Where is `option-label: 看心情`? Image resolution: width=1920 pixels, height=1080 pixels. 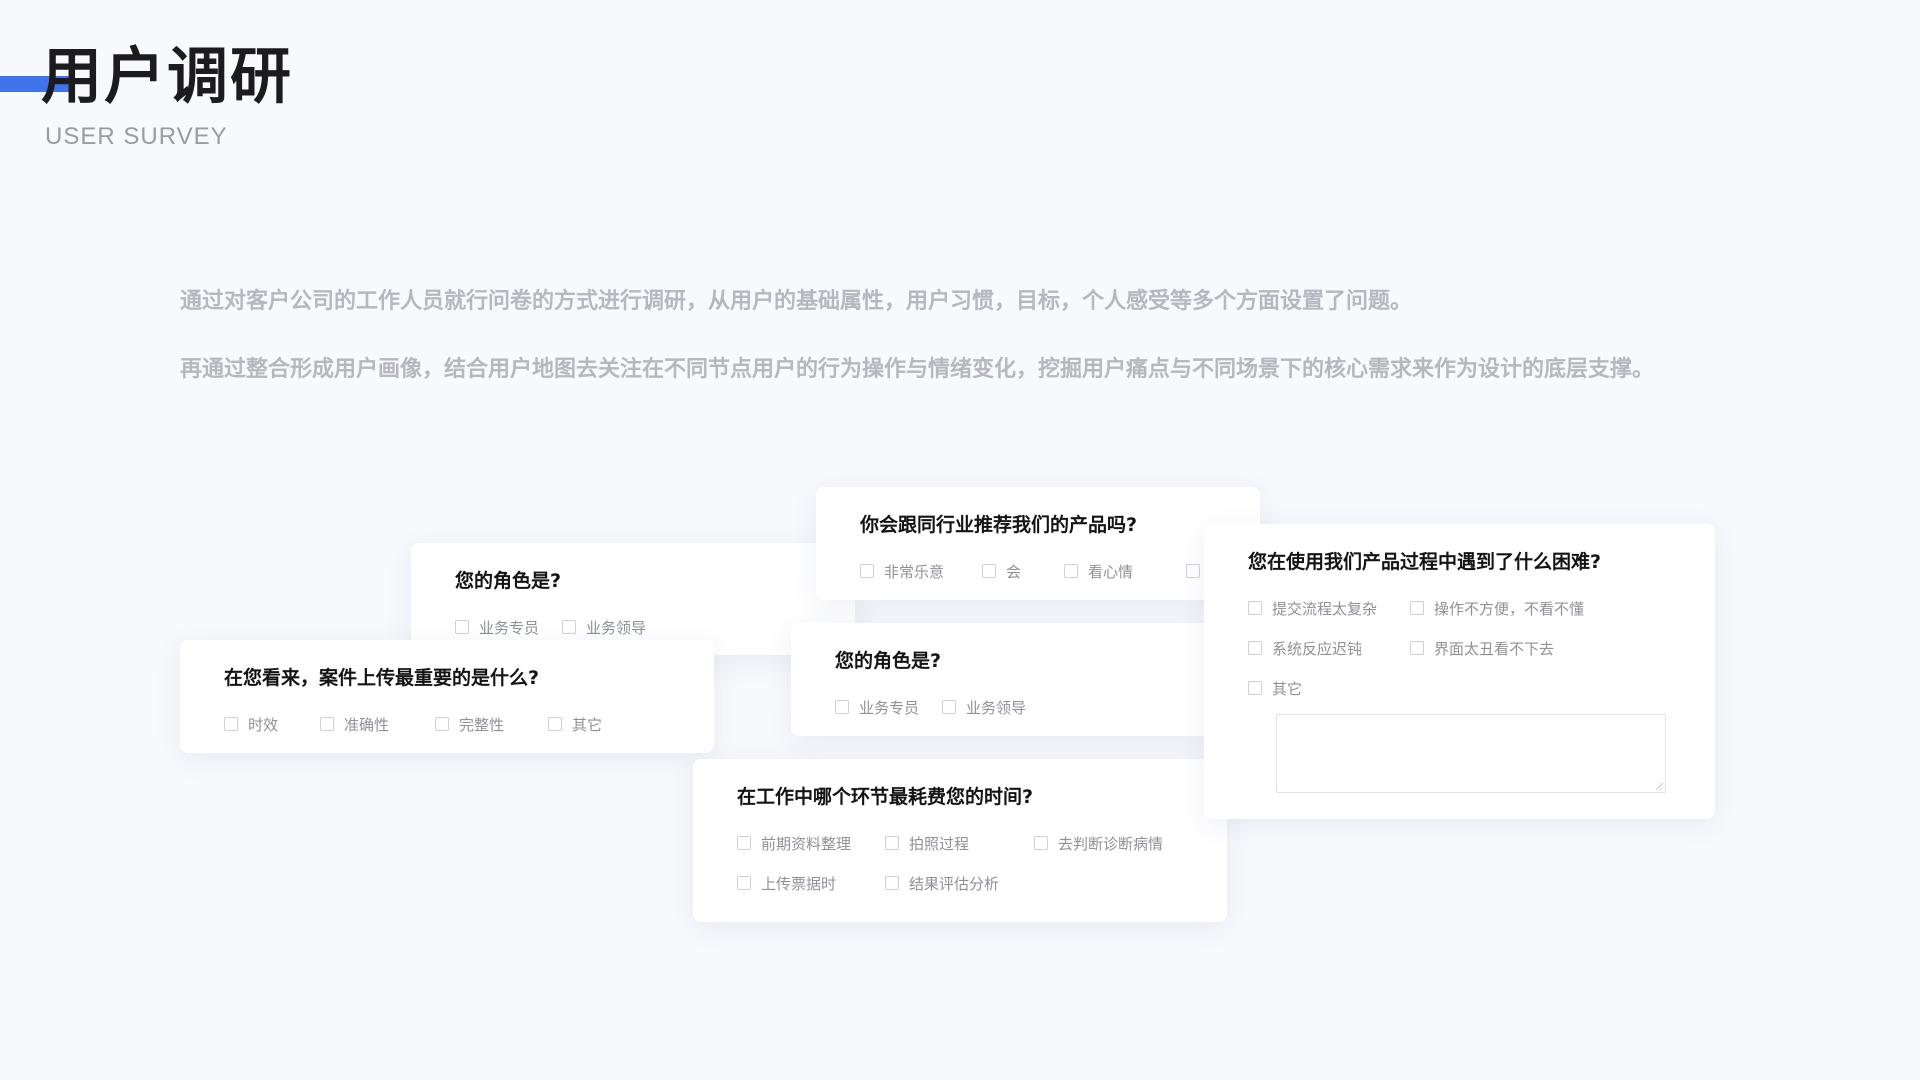
option-label: 看心情 is located at coordinates (1110, 571).